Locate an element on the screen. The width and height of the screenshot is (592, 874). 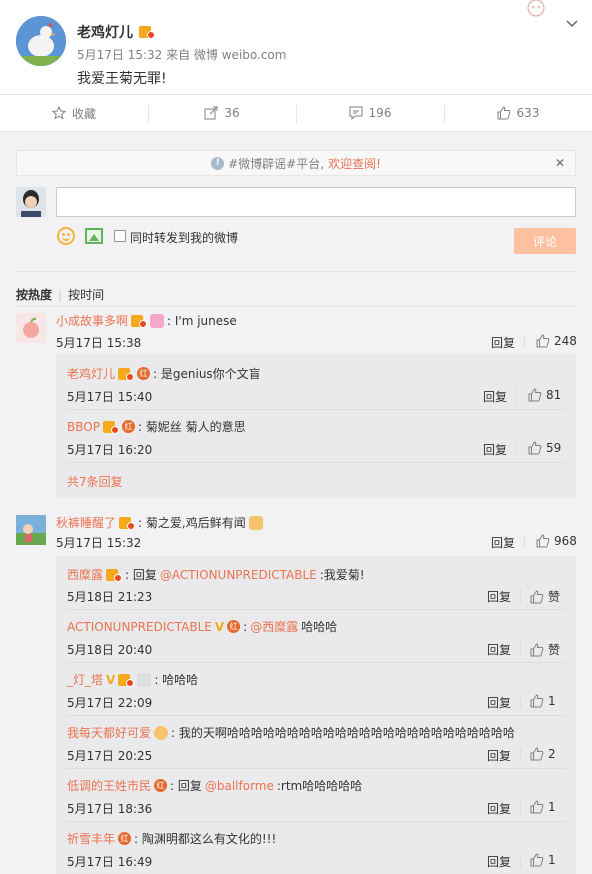
favorite-button: 收藏 is located at coordinates (74, 113).